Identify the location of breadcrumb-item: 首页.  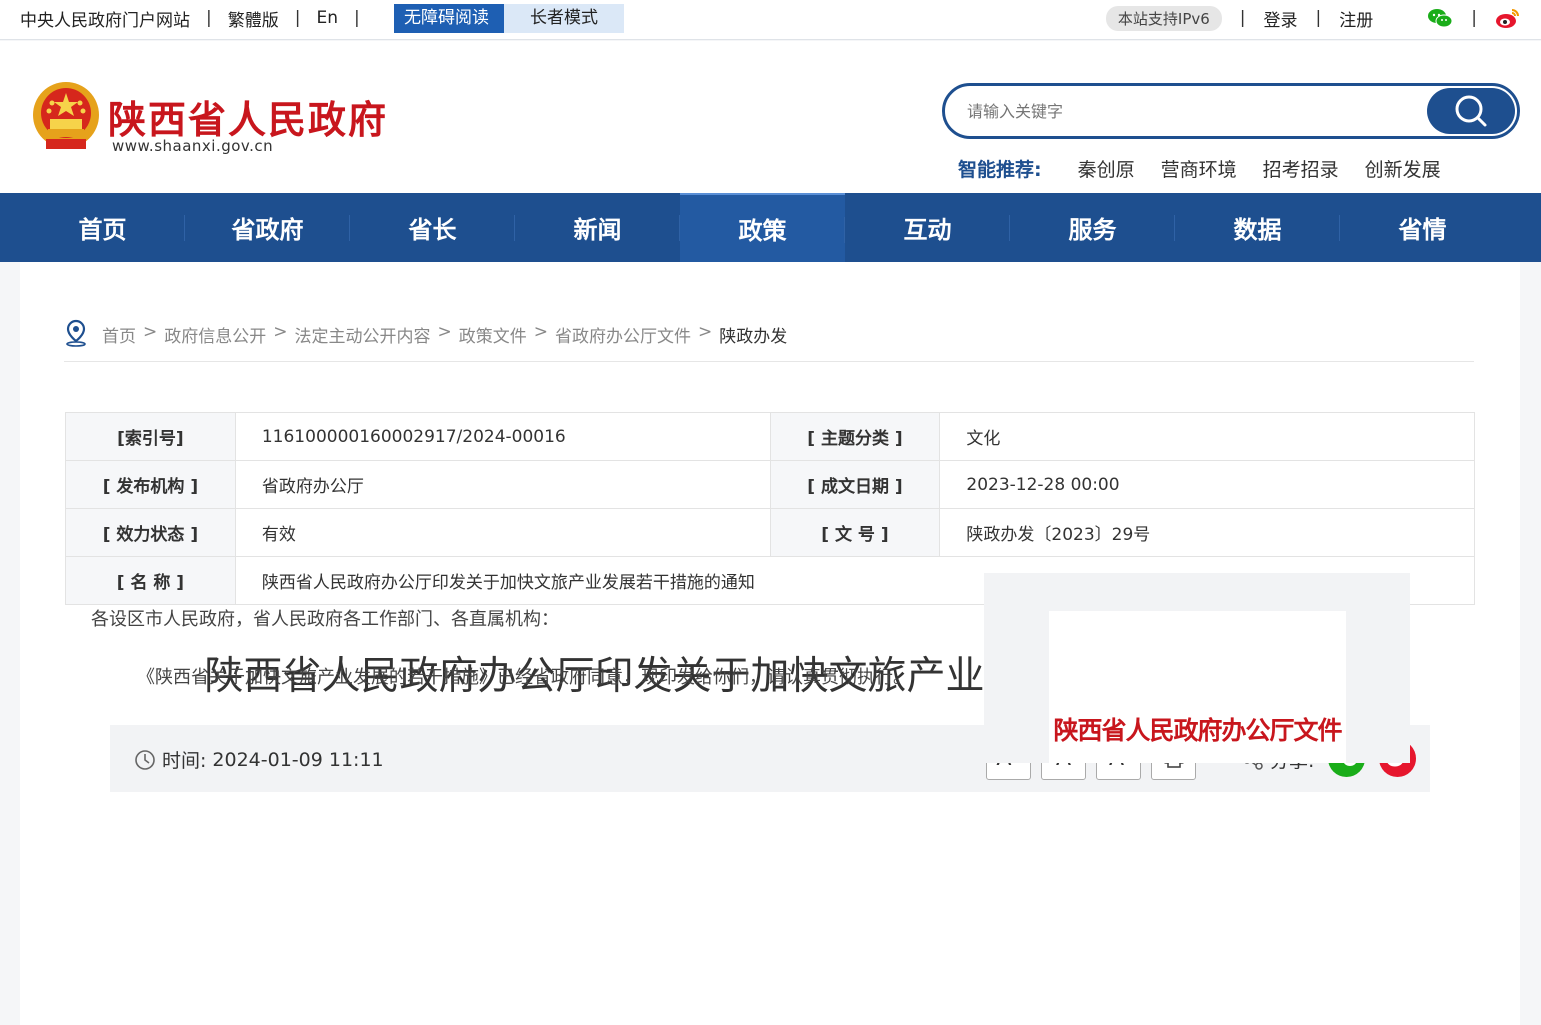
(119, 334).